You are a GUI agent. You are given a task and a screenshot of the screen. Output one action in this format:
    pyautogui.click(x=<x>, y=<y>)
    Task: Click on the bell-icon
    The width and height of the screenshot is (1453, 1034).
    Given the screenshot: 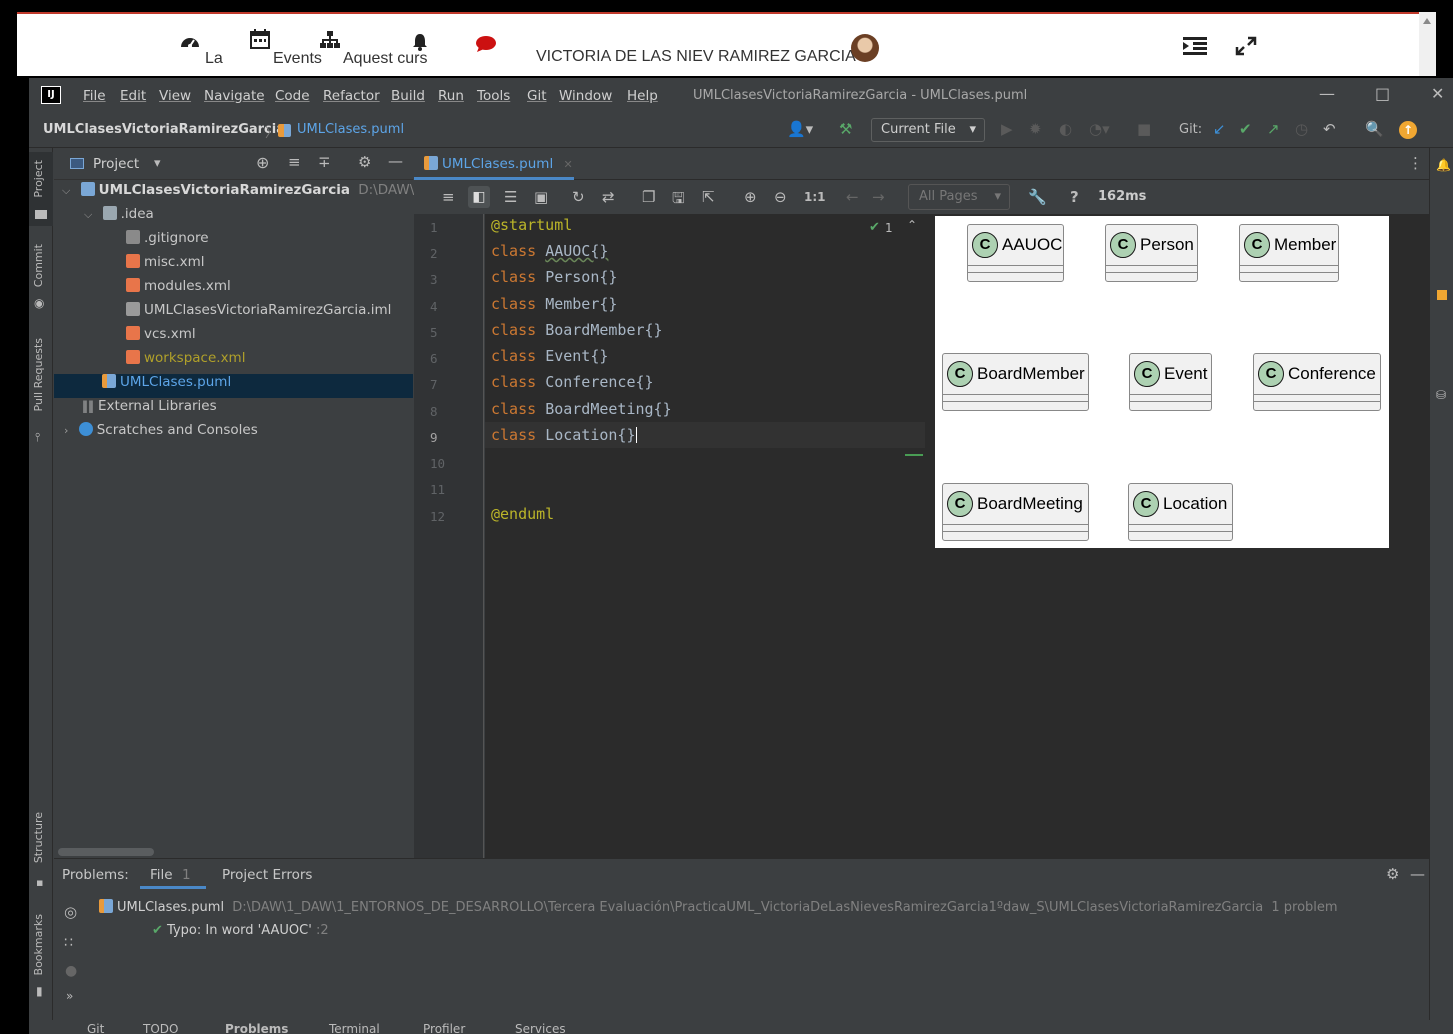 What is the action you would take?
    pyautogui.click(x=420, y=44)
    